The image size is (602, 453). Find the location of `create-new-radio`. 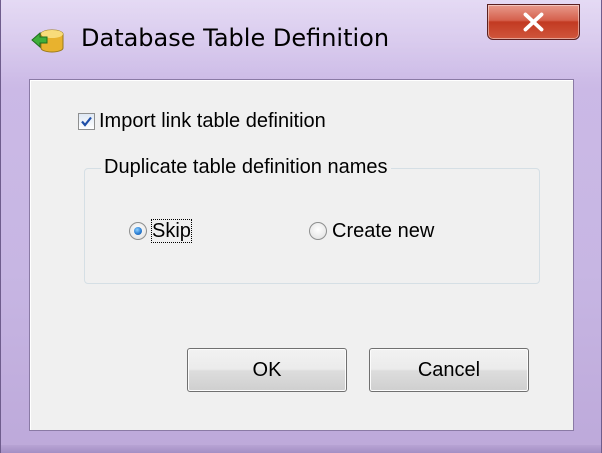

create-new-radio is located at coordinates (318, 231).